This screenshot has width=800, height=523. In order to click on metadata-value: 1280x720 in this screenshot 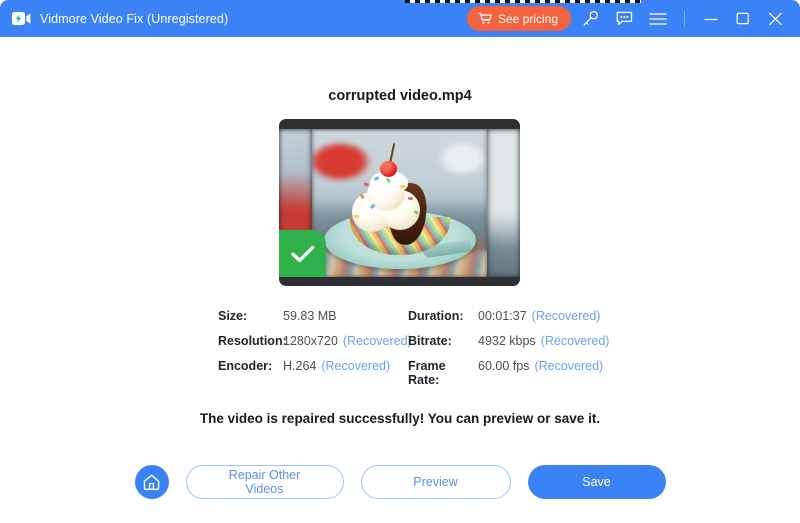, I will do `click(310, 341)`.